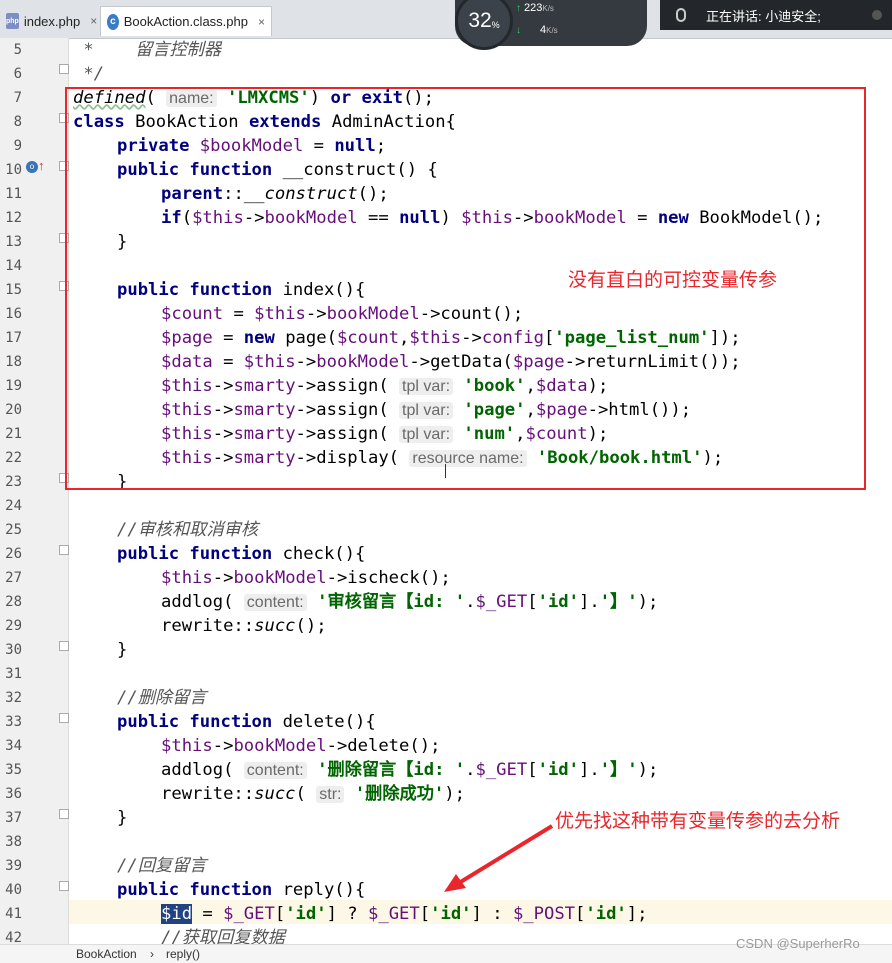  I want to click on tab-index-php: php index.php ×, so click(49, 21).